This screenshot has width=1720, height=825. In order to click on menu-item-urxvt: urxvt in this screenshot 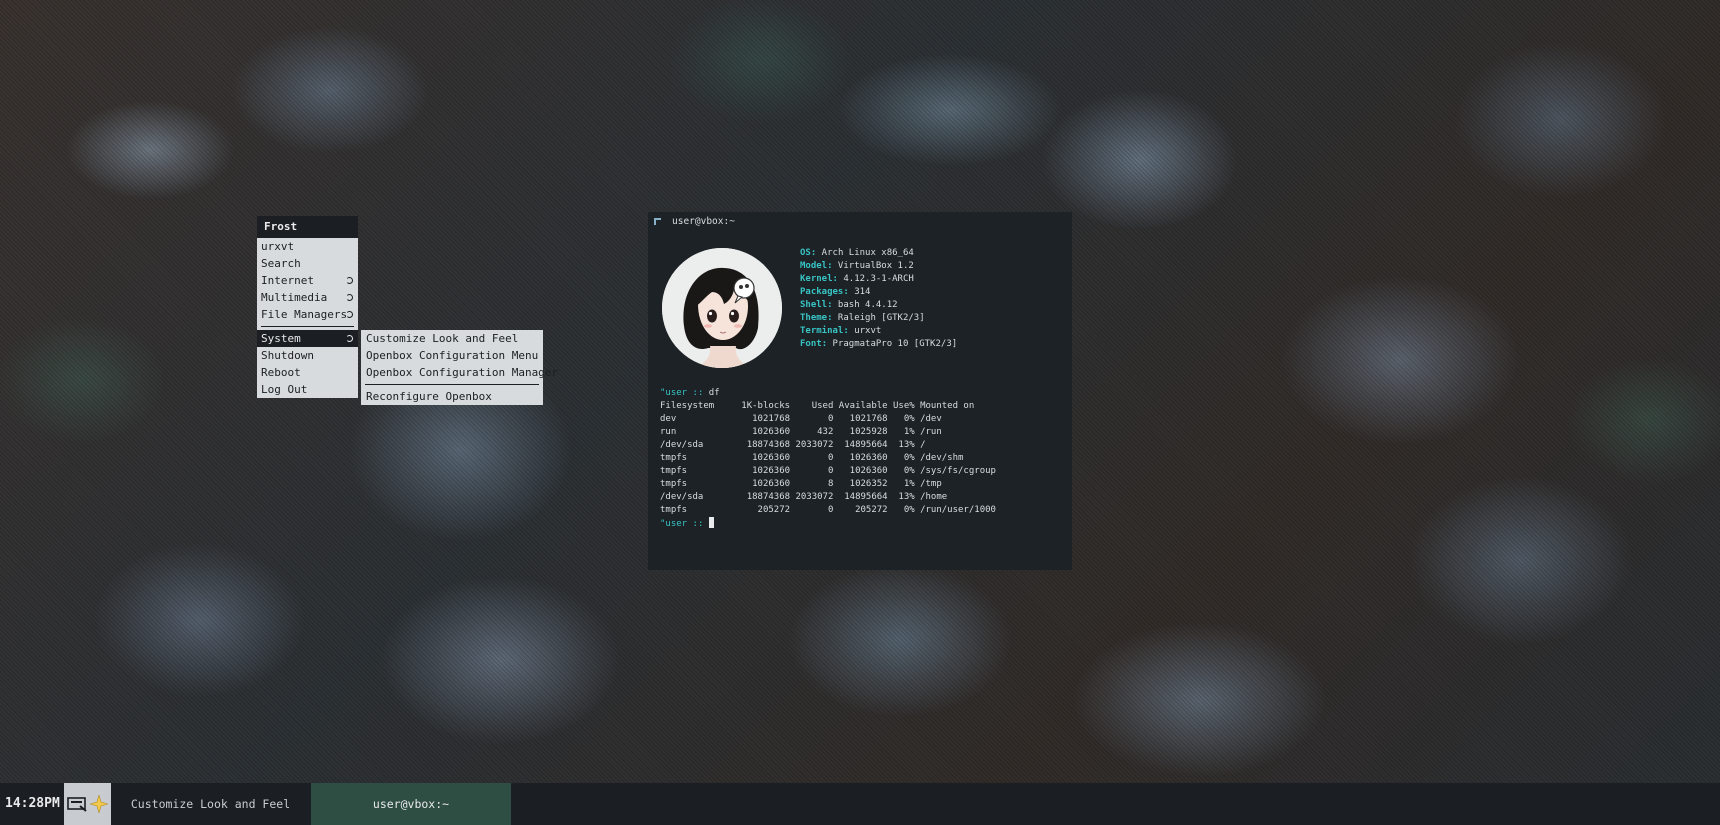, I will do `click(307, 246)`.